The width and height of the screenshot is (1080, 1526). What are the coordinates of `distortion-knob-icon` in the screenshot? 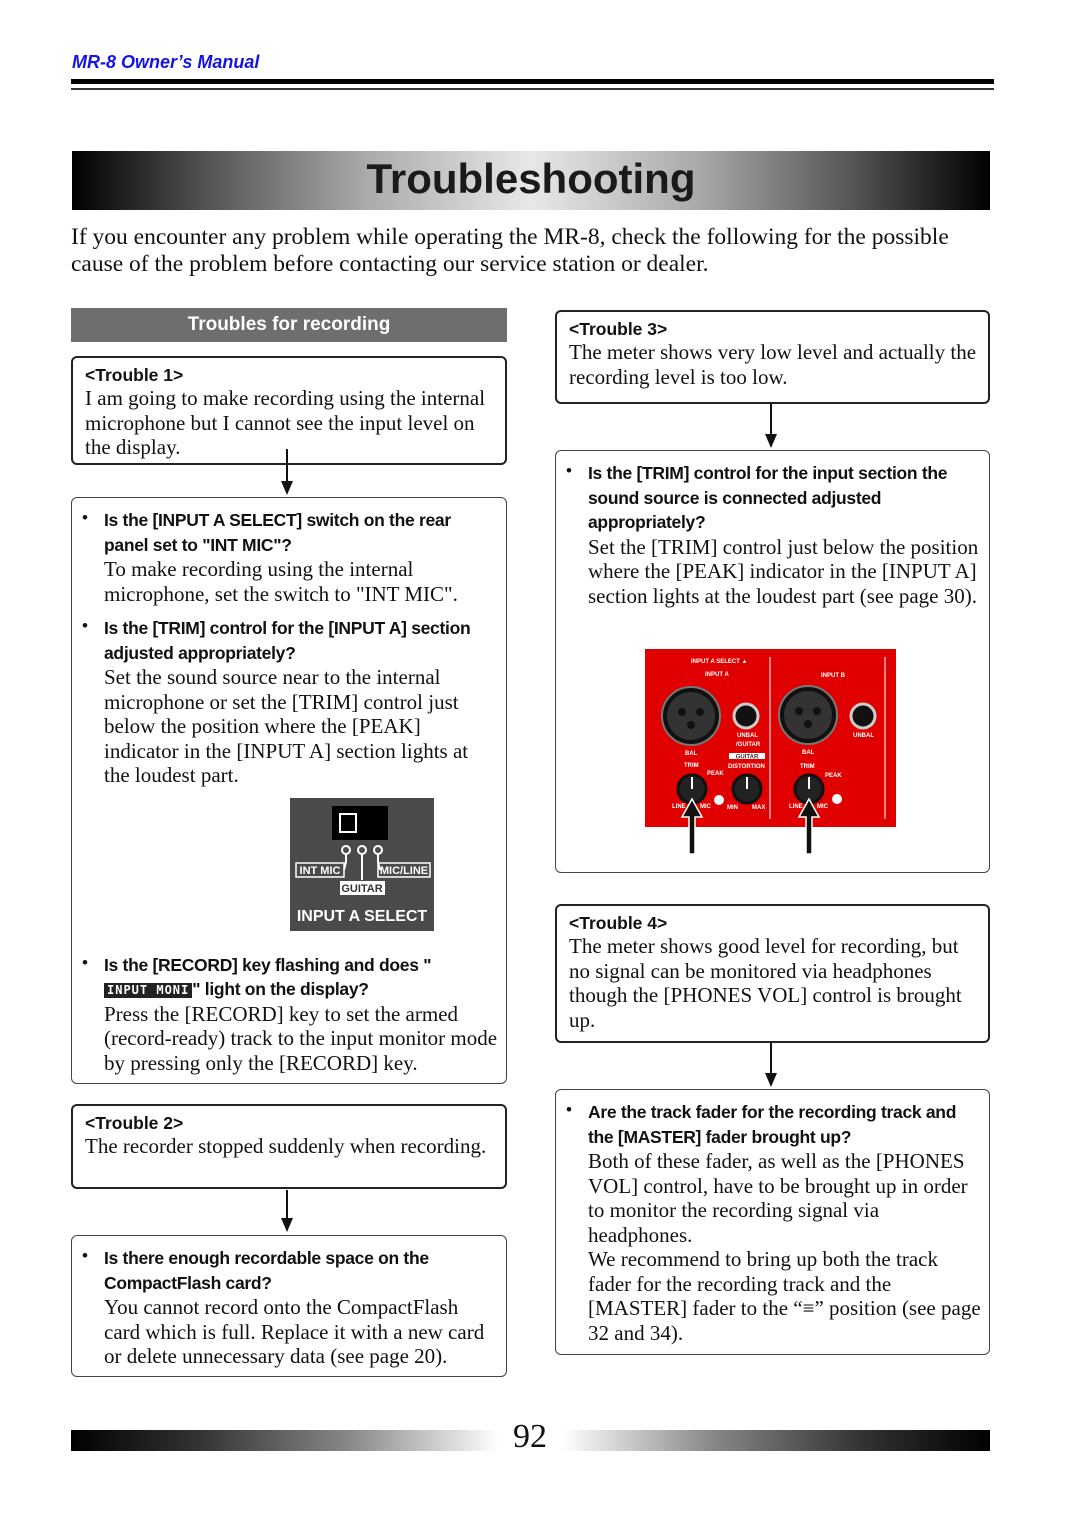 It's located at (747, 789).